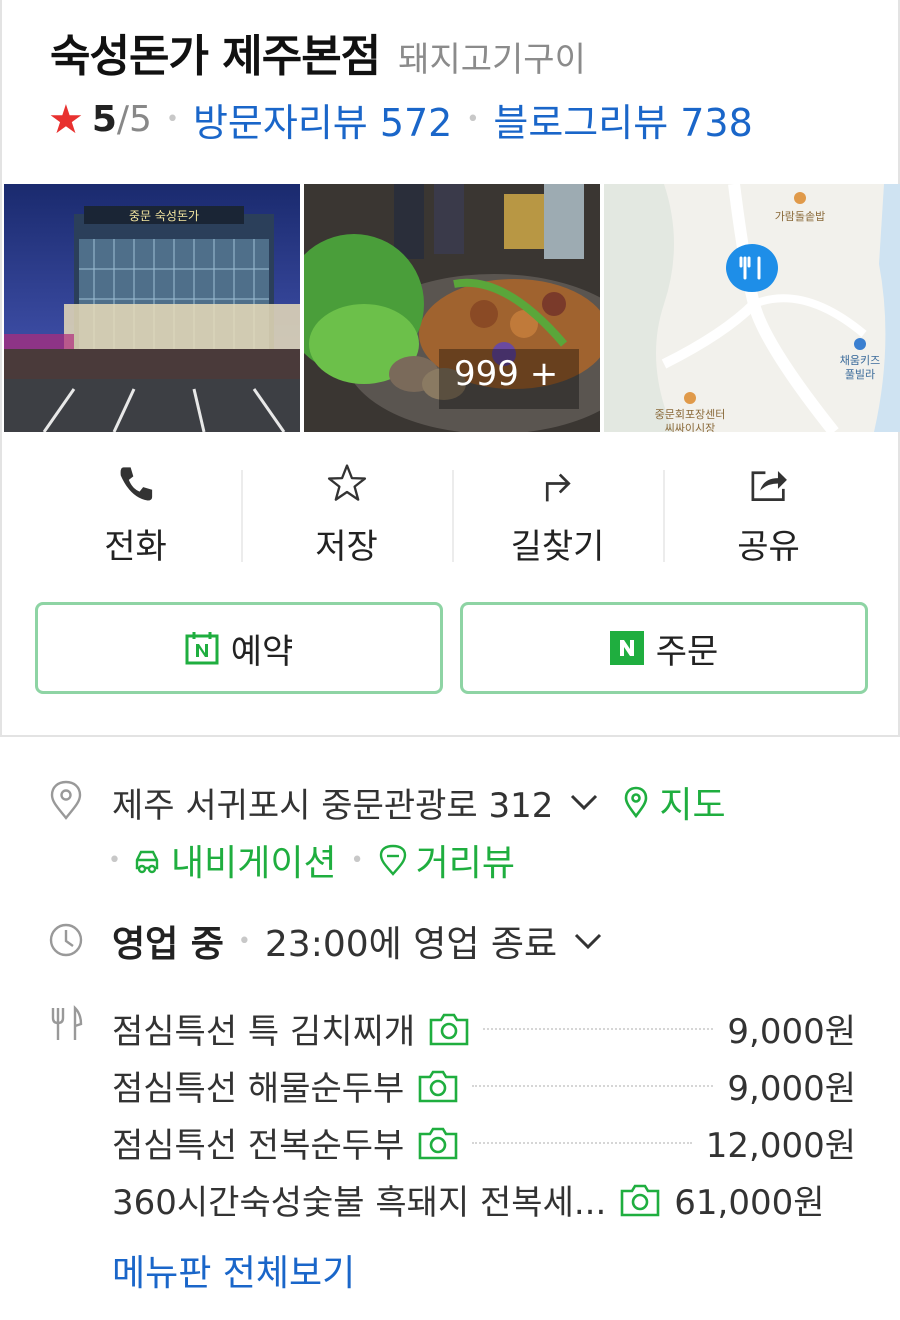 Image resolution: width=900 pixels, height=1320 pixels. I want to click on address-sub-links: • 내비게이션 • 거리뷰, so click(311, 860).